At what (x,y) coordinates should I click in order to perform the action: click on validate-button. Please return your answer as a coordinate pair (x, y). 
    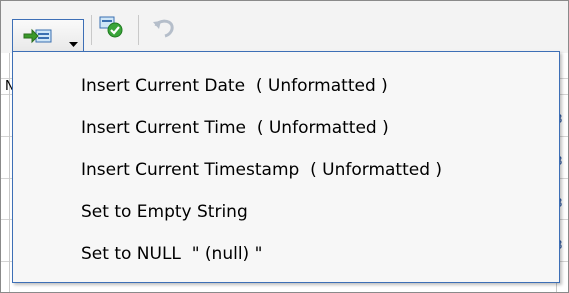
    Looking at the image, I should click on (112, 29).